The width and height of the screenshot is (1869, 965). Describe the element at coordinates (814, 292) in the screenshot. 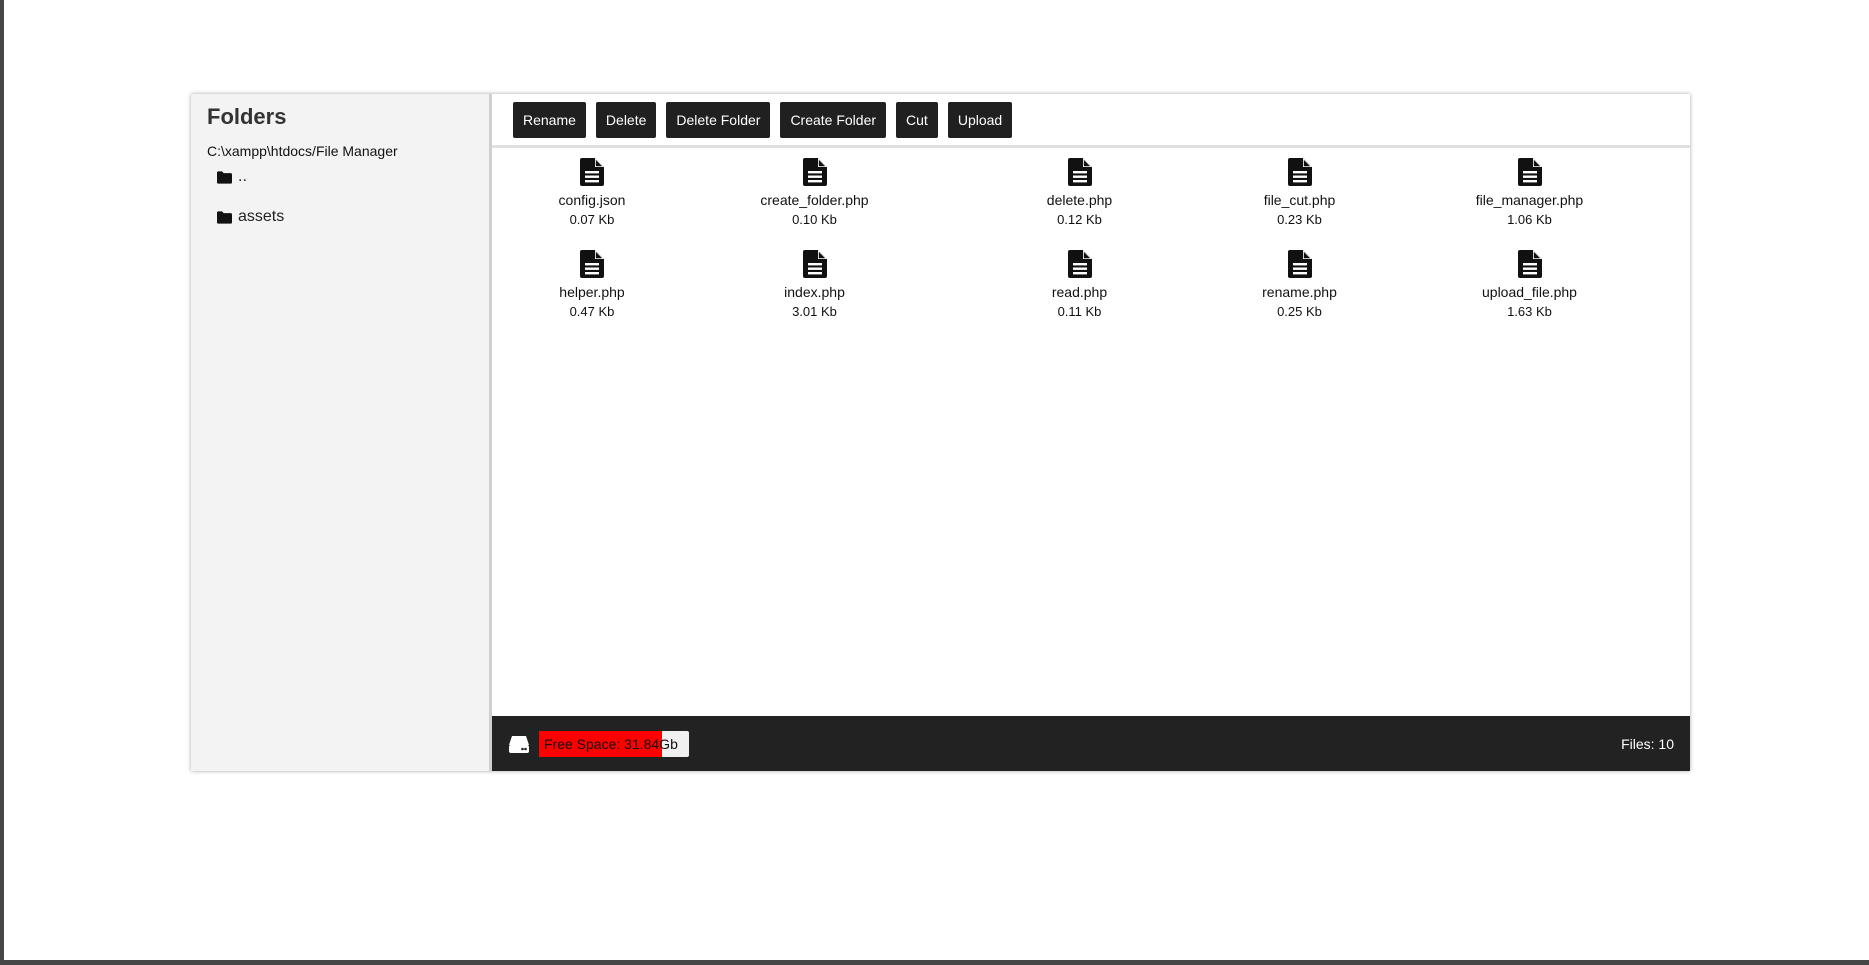

I see `file-name: index.php` at that location.